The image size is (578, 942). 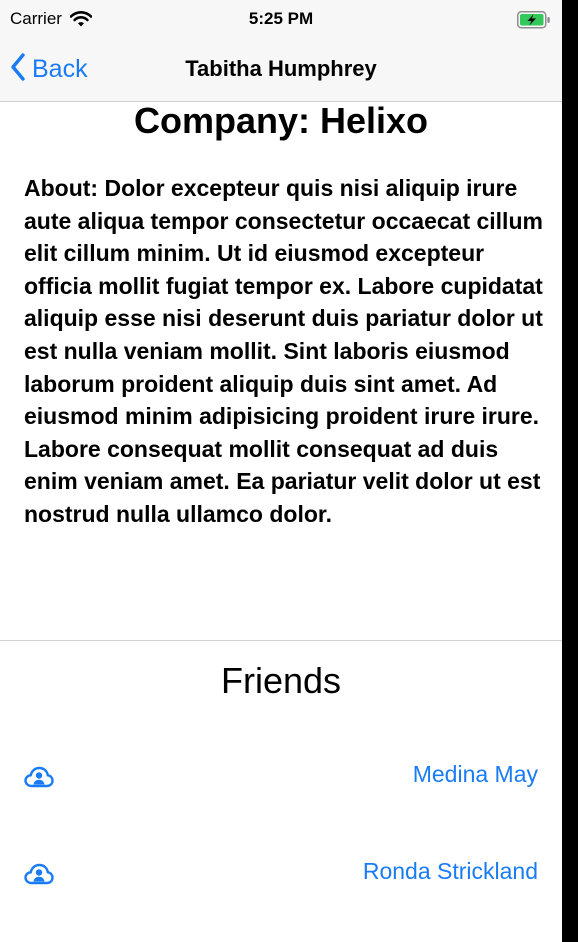 I want to click on status-bar: Carrier 5:25 PM, so click(x=281, y=20).